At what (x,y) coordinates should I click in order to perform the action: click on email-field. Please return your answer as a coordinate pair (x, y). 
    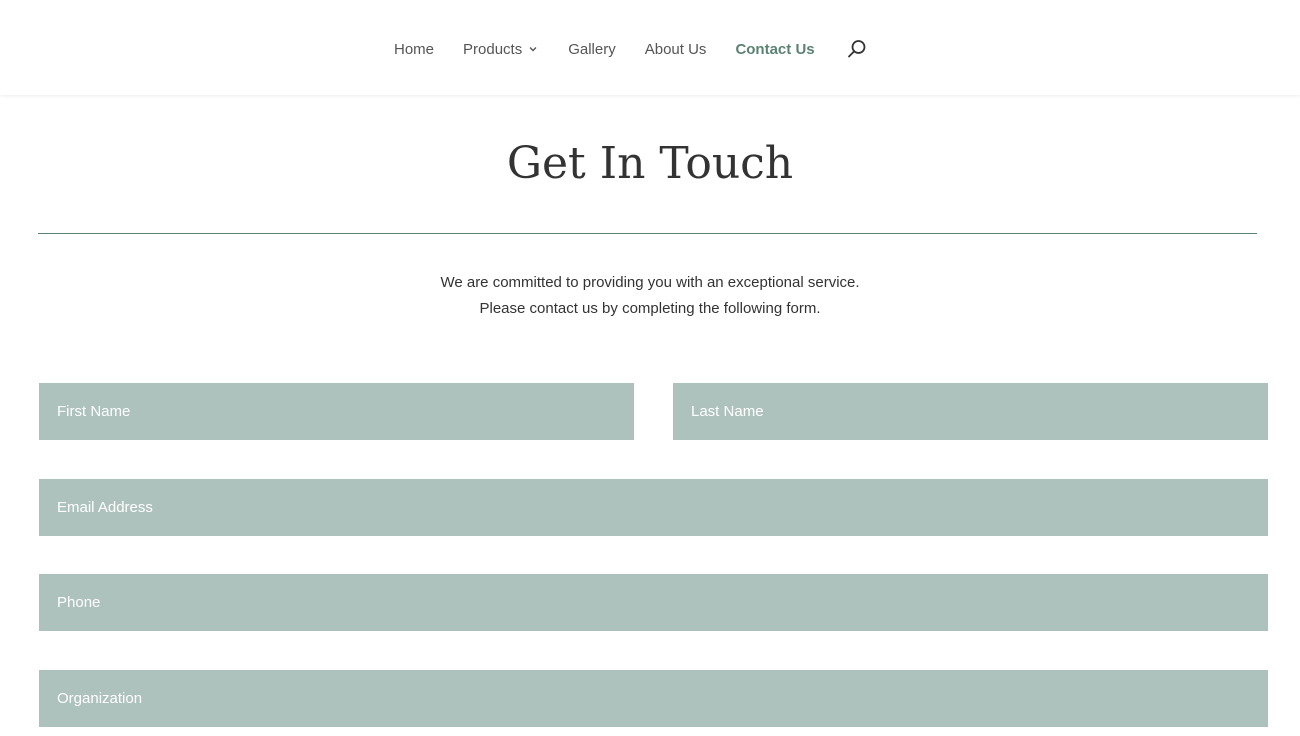
    Looking at the image, I should click on (653, 507).